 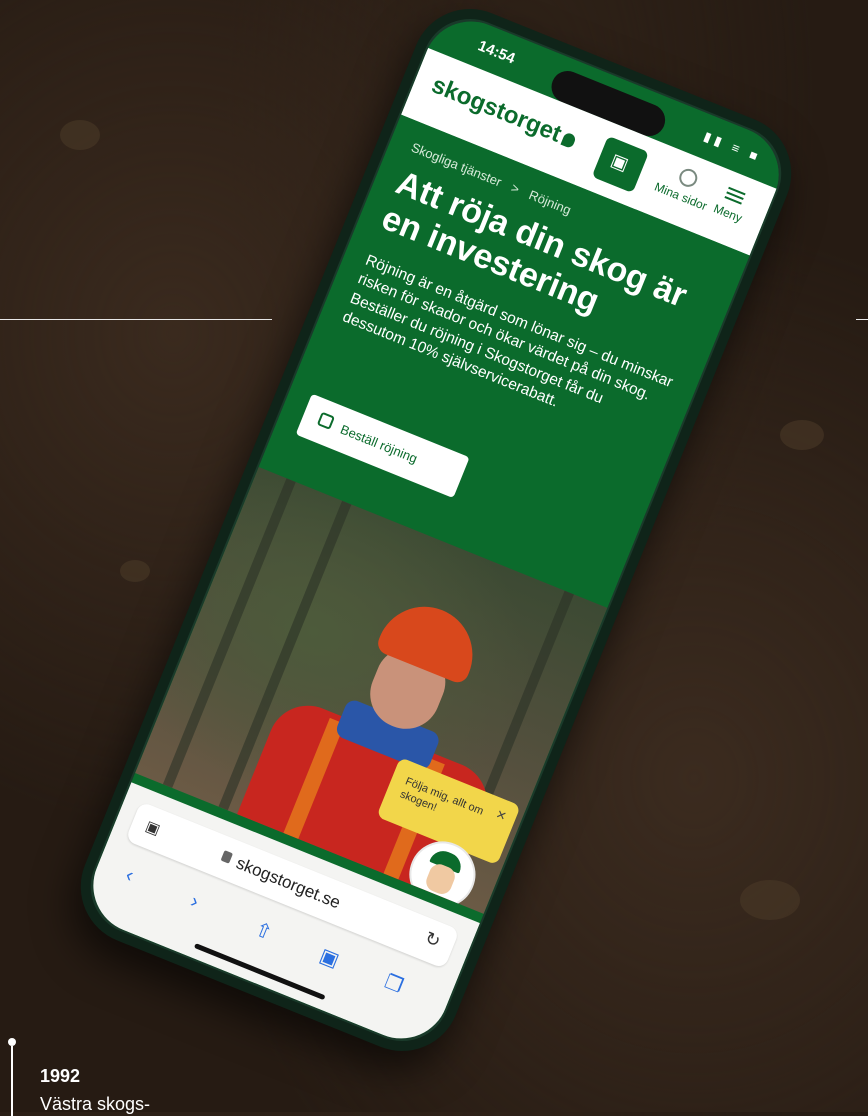 What do you see at coordinates (550, 202) in the screenshot?
I see `breadcrumb-current: Röjning` at bounding box center [550, 202].